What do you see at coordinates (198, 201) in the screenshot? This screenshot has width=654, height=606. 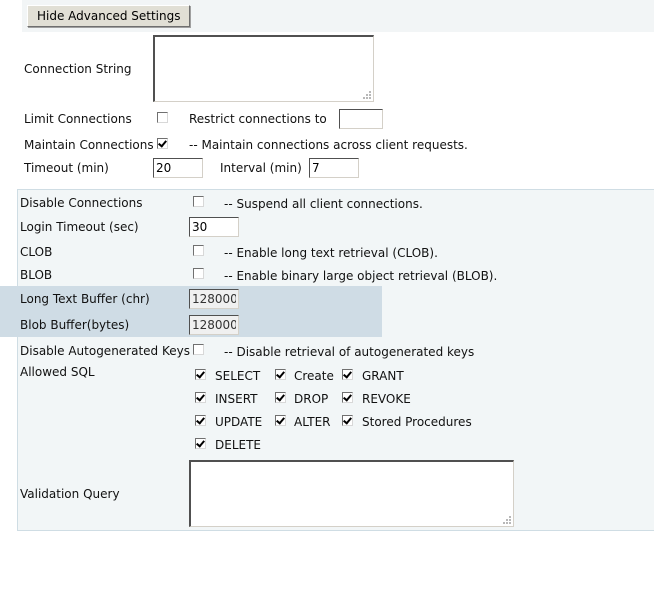 I see `disable-connections-checkbox` at bounding box center [198, 201].